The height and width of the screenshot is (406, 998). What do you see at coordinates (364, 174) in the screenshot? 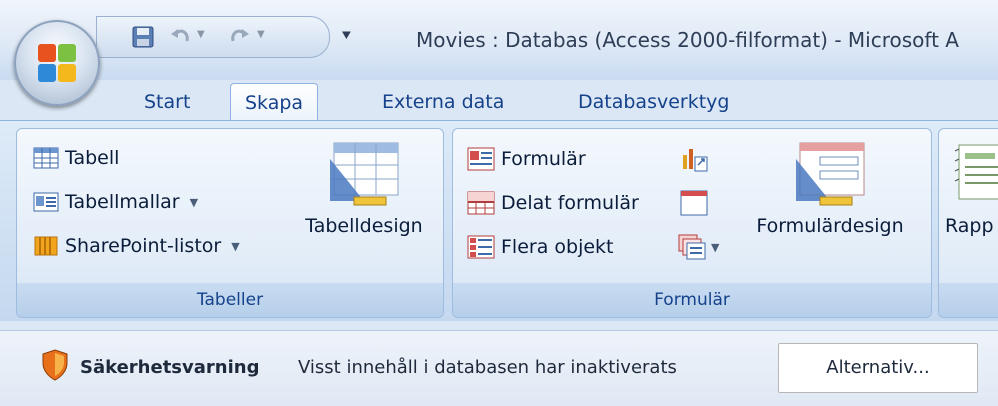
I see `table-design-icon` at bounding box center [364, 174].